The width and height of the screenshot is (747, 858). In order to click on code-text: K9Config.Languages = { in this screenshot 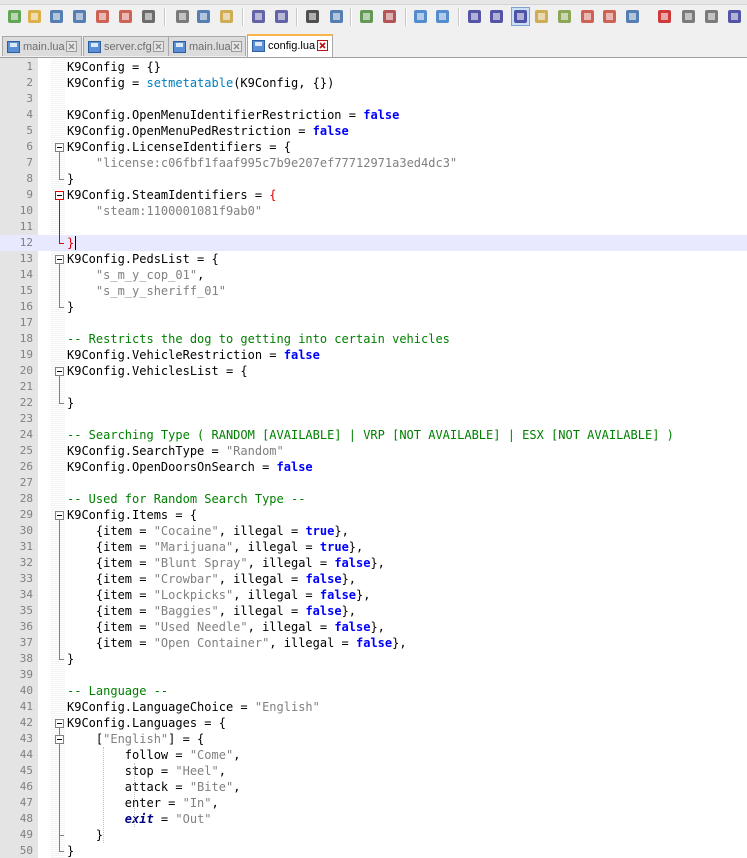, I will do `click(146, 723)`.